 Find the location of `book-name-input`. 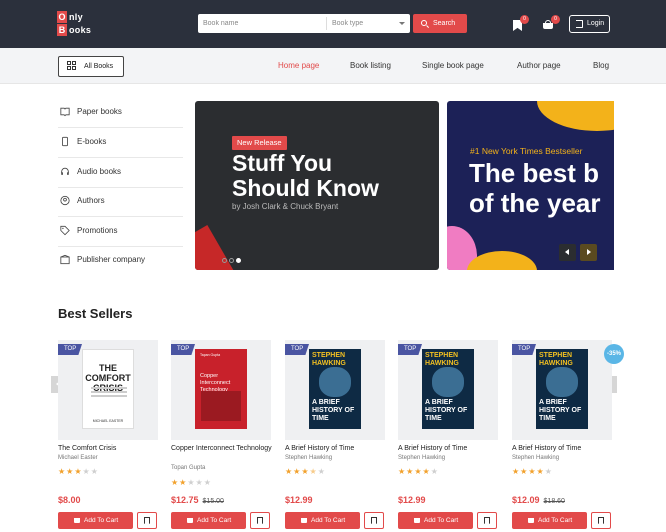

book-name-input is located at coordinates (262, 23).